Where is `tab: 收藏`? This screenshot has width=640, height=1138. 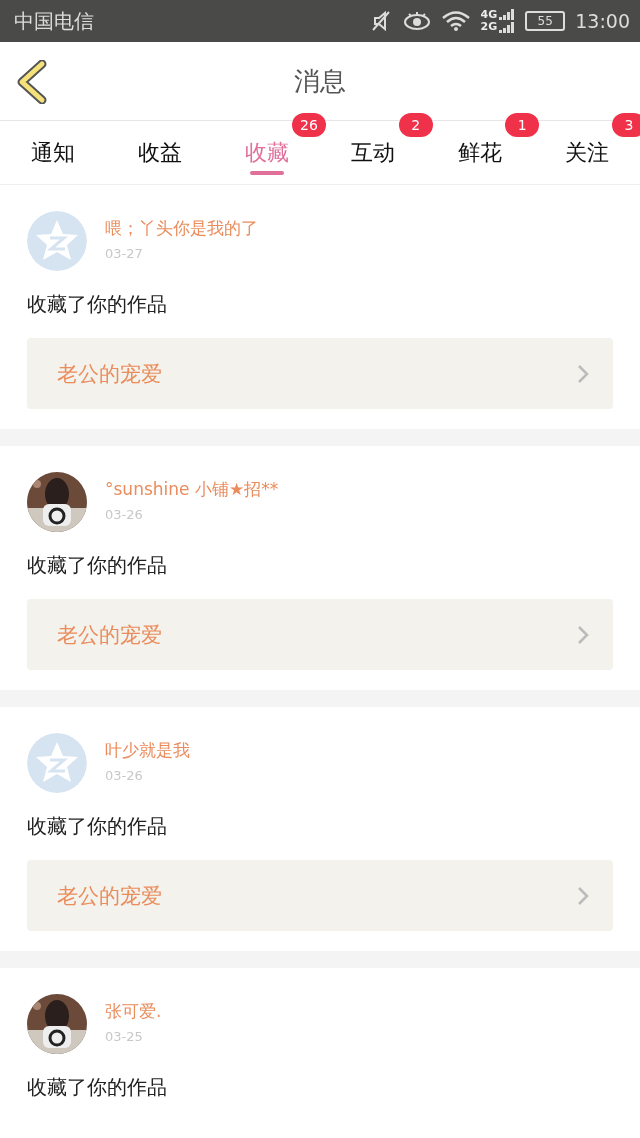
tab: 收藏 is located at coordinates (266, 152).